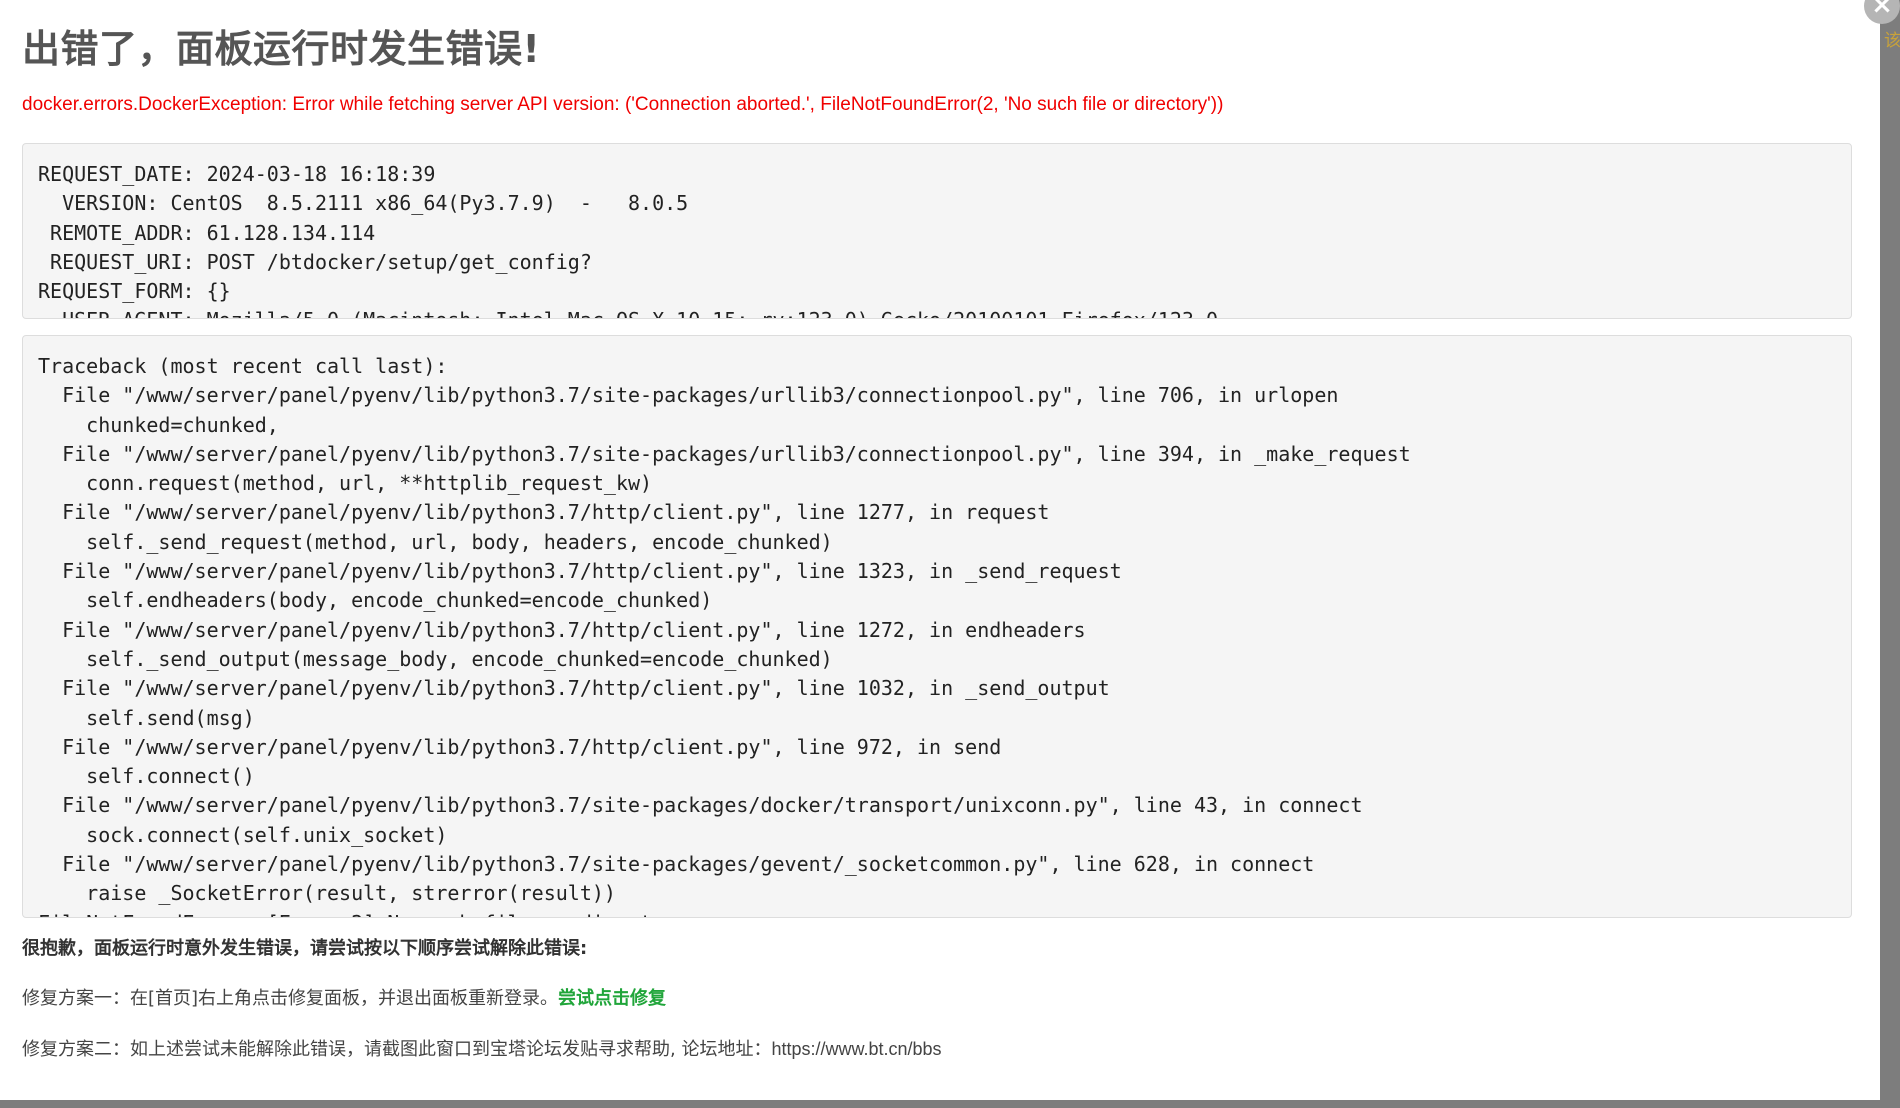  Describe the element at coordinates (856, 1049) in the screenshot. I see `forum-url: https://www.bt.cn/bbs` at that location.